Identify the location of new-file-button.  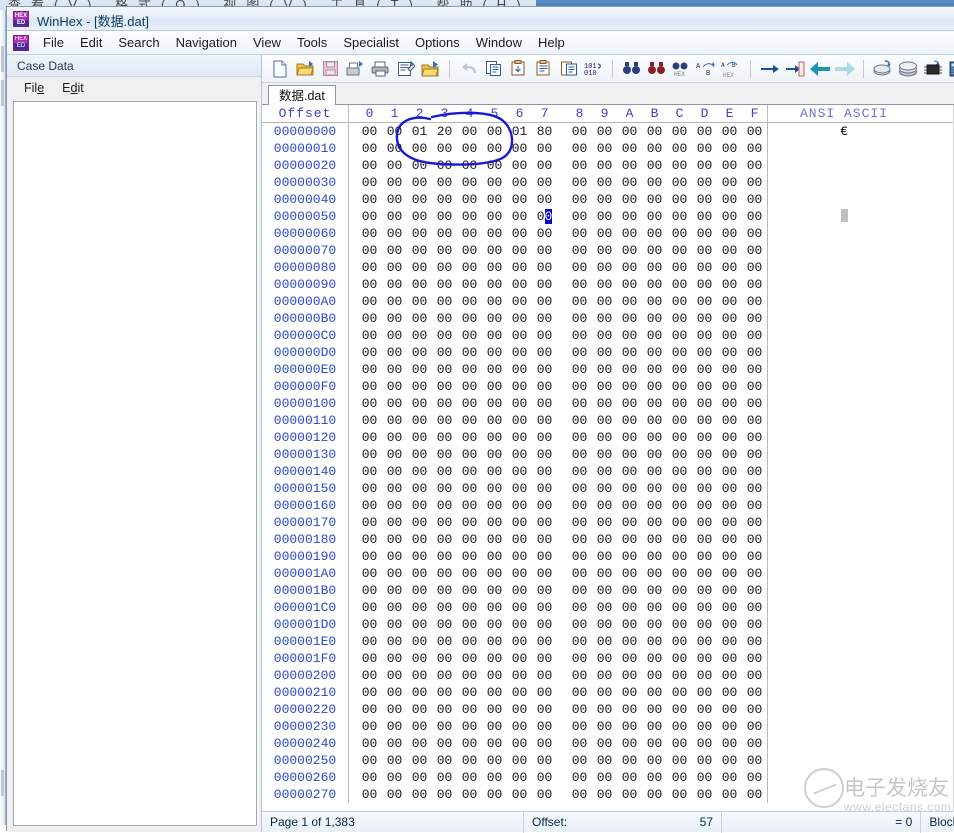
(280, 69).